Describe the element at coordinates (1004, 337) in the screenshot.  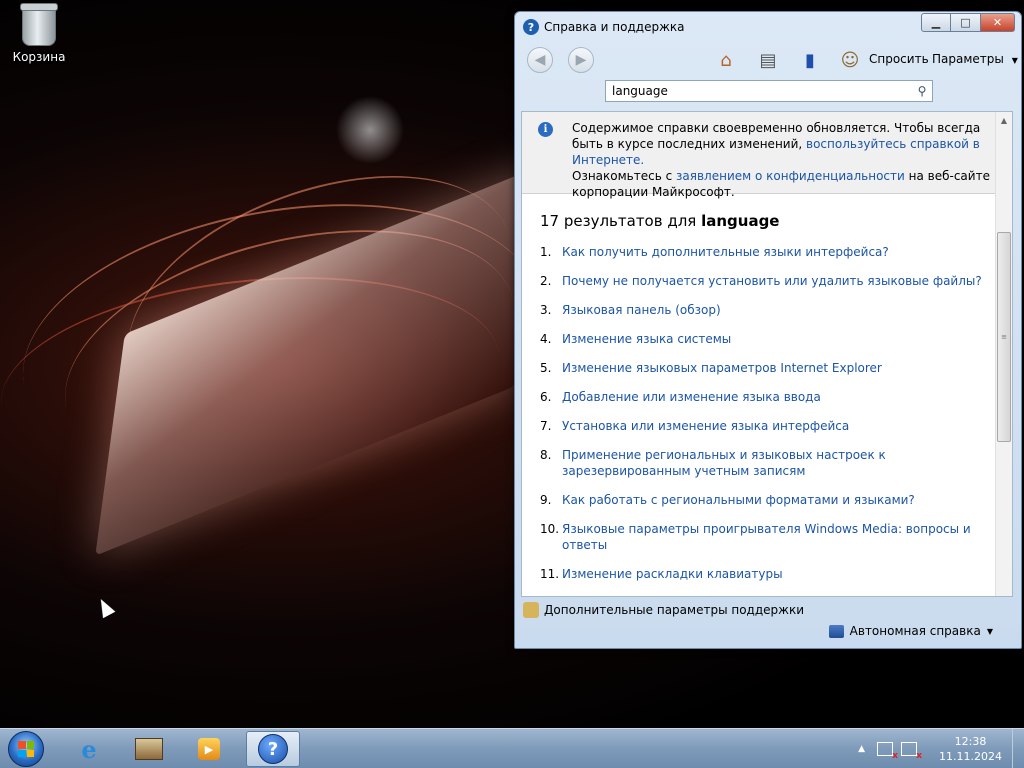
I see `scrollbar-thumb: ≡` at that location.